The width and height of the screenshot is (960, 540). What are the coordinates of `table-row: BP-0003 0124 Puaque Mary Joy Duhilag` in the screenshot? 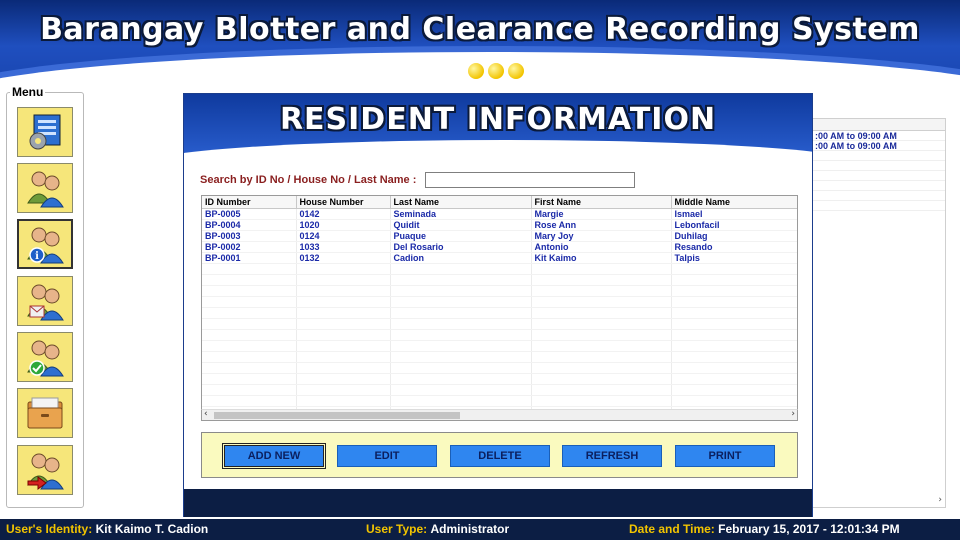 It's located at (499, 236).